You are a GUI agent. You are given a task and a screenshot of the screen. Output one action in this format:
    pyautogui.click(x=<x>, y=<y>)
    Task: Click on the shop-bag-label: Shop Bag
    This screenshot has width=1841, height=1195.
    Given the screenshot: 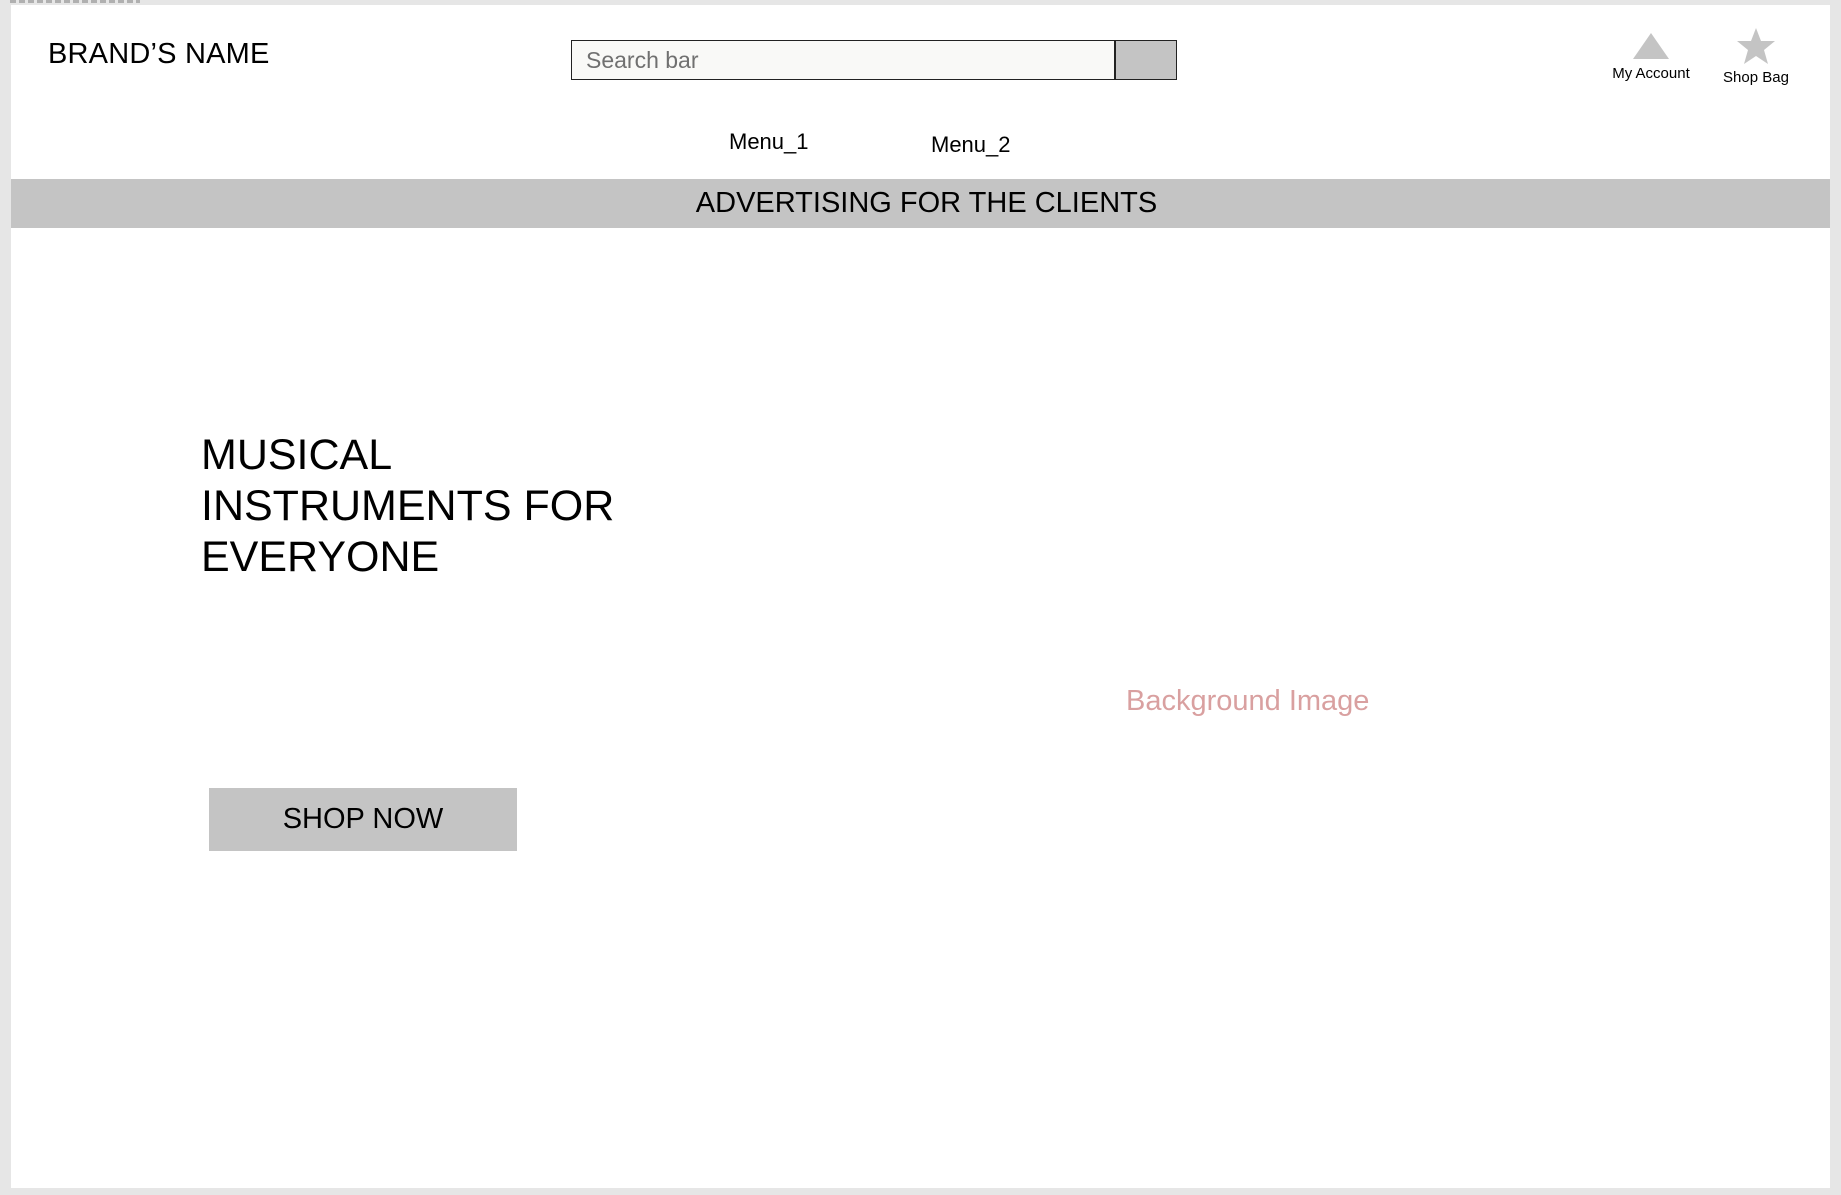 What is the action you would take?
    pyautogui.click(x=1756, y=77)
    